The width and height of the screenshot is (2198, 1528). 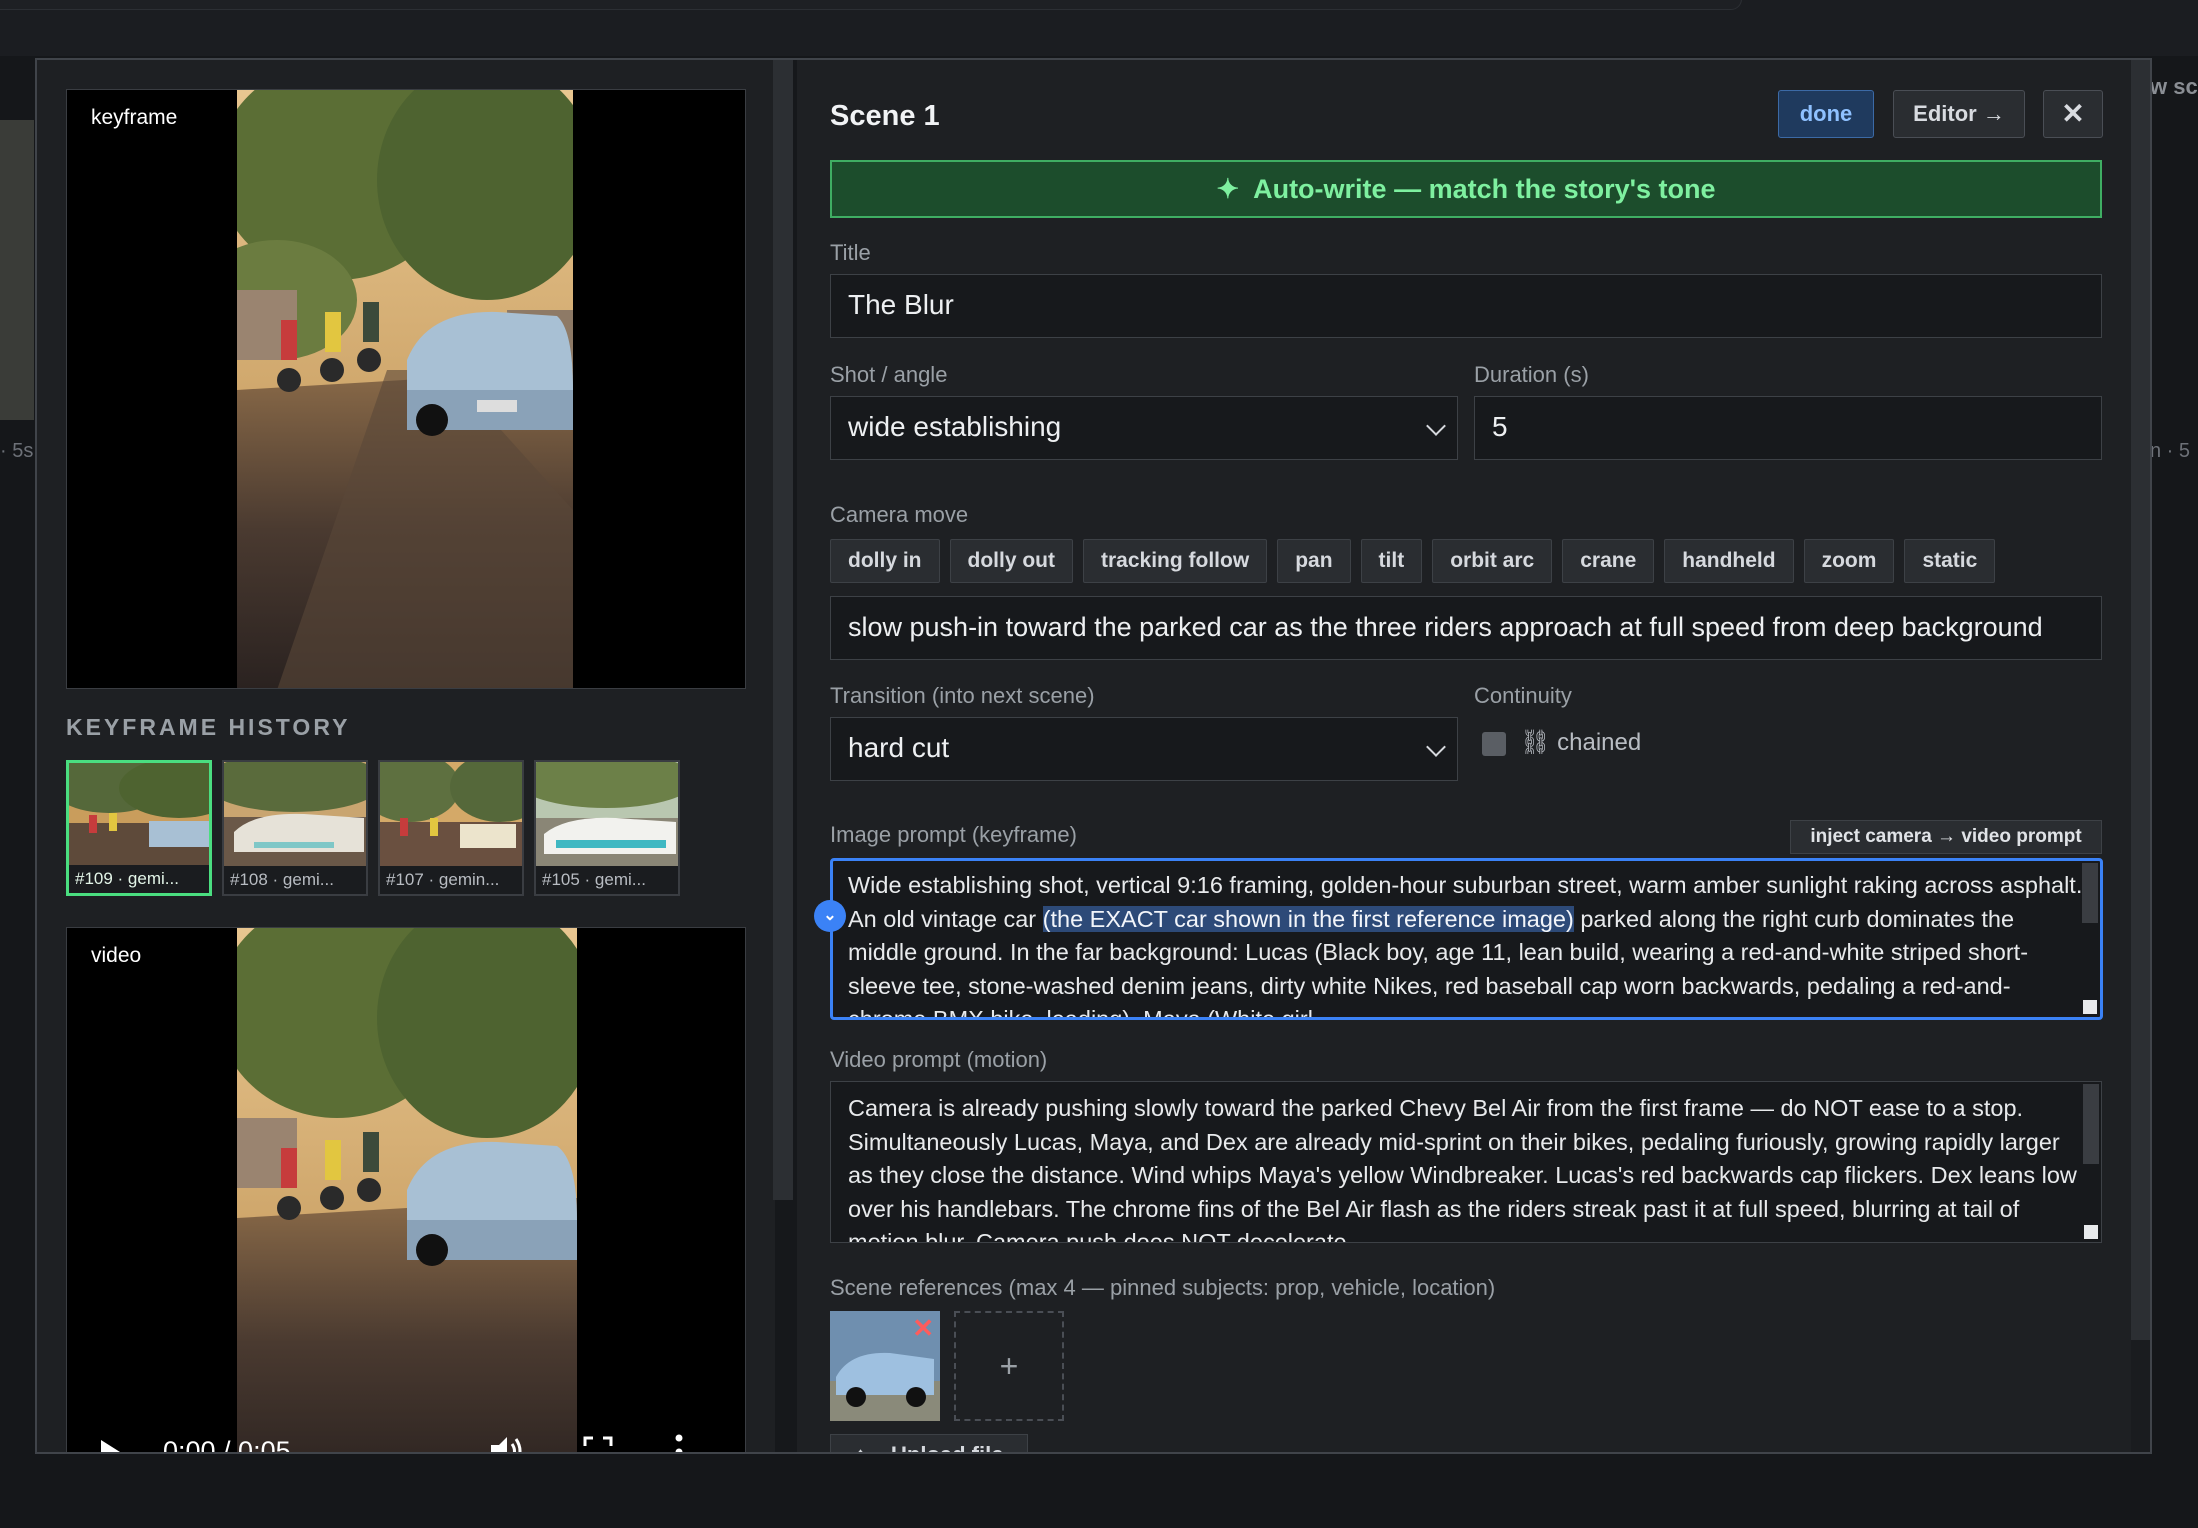 What do you see at coordinates (1608, 561) in the screenshot?
I see `camera-chip: crane` at bounding box center [1608, 561].